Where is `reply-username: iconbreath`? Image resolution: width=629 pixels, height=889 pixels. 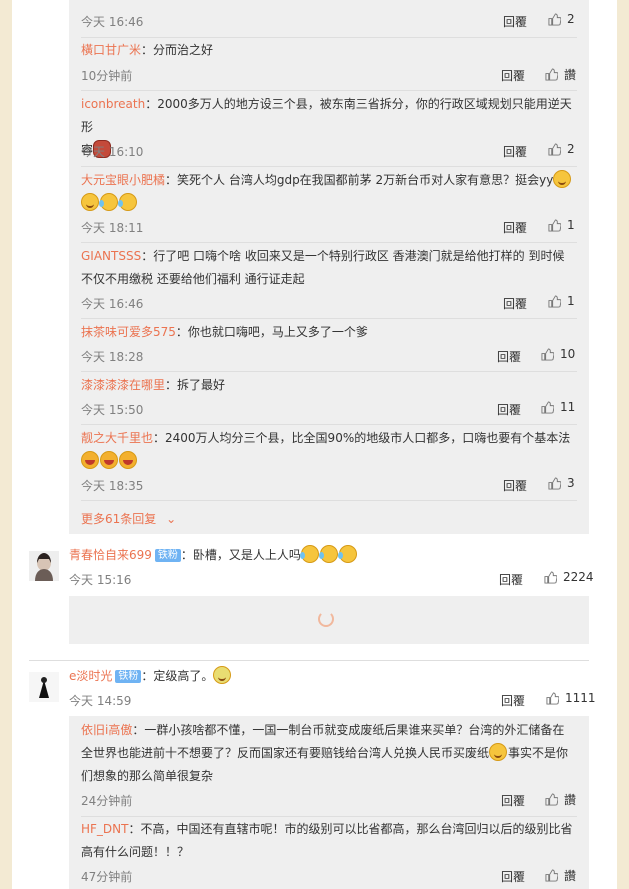 reply-username: iconbreath is located at coordinates (113, 104).